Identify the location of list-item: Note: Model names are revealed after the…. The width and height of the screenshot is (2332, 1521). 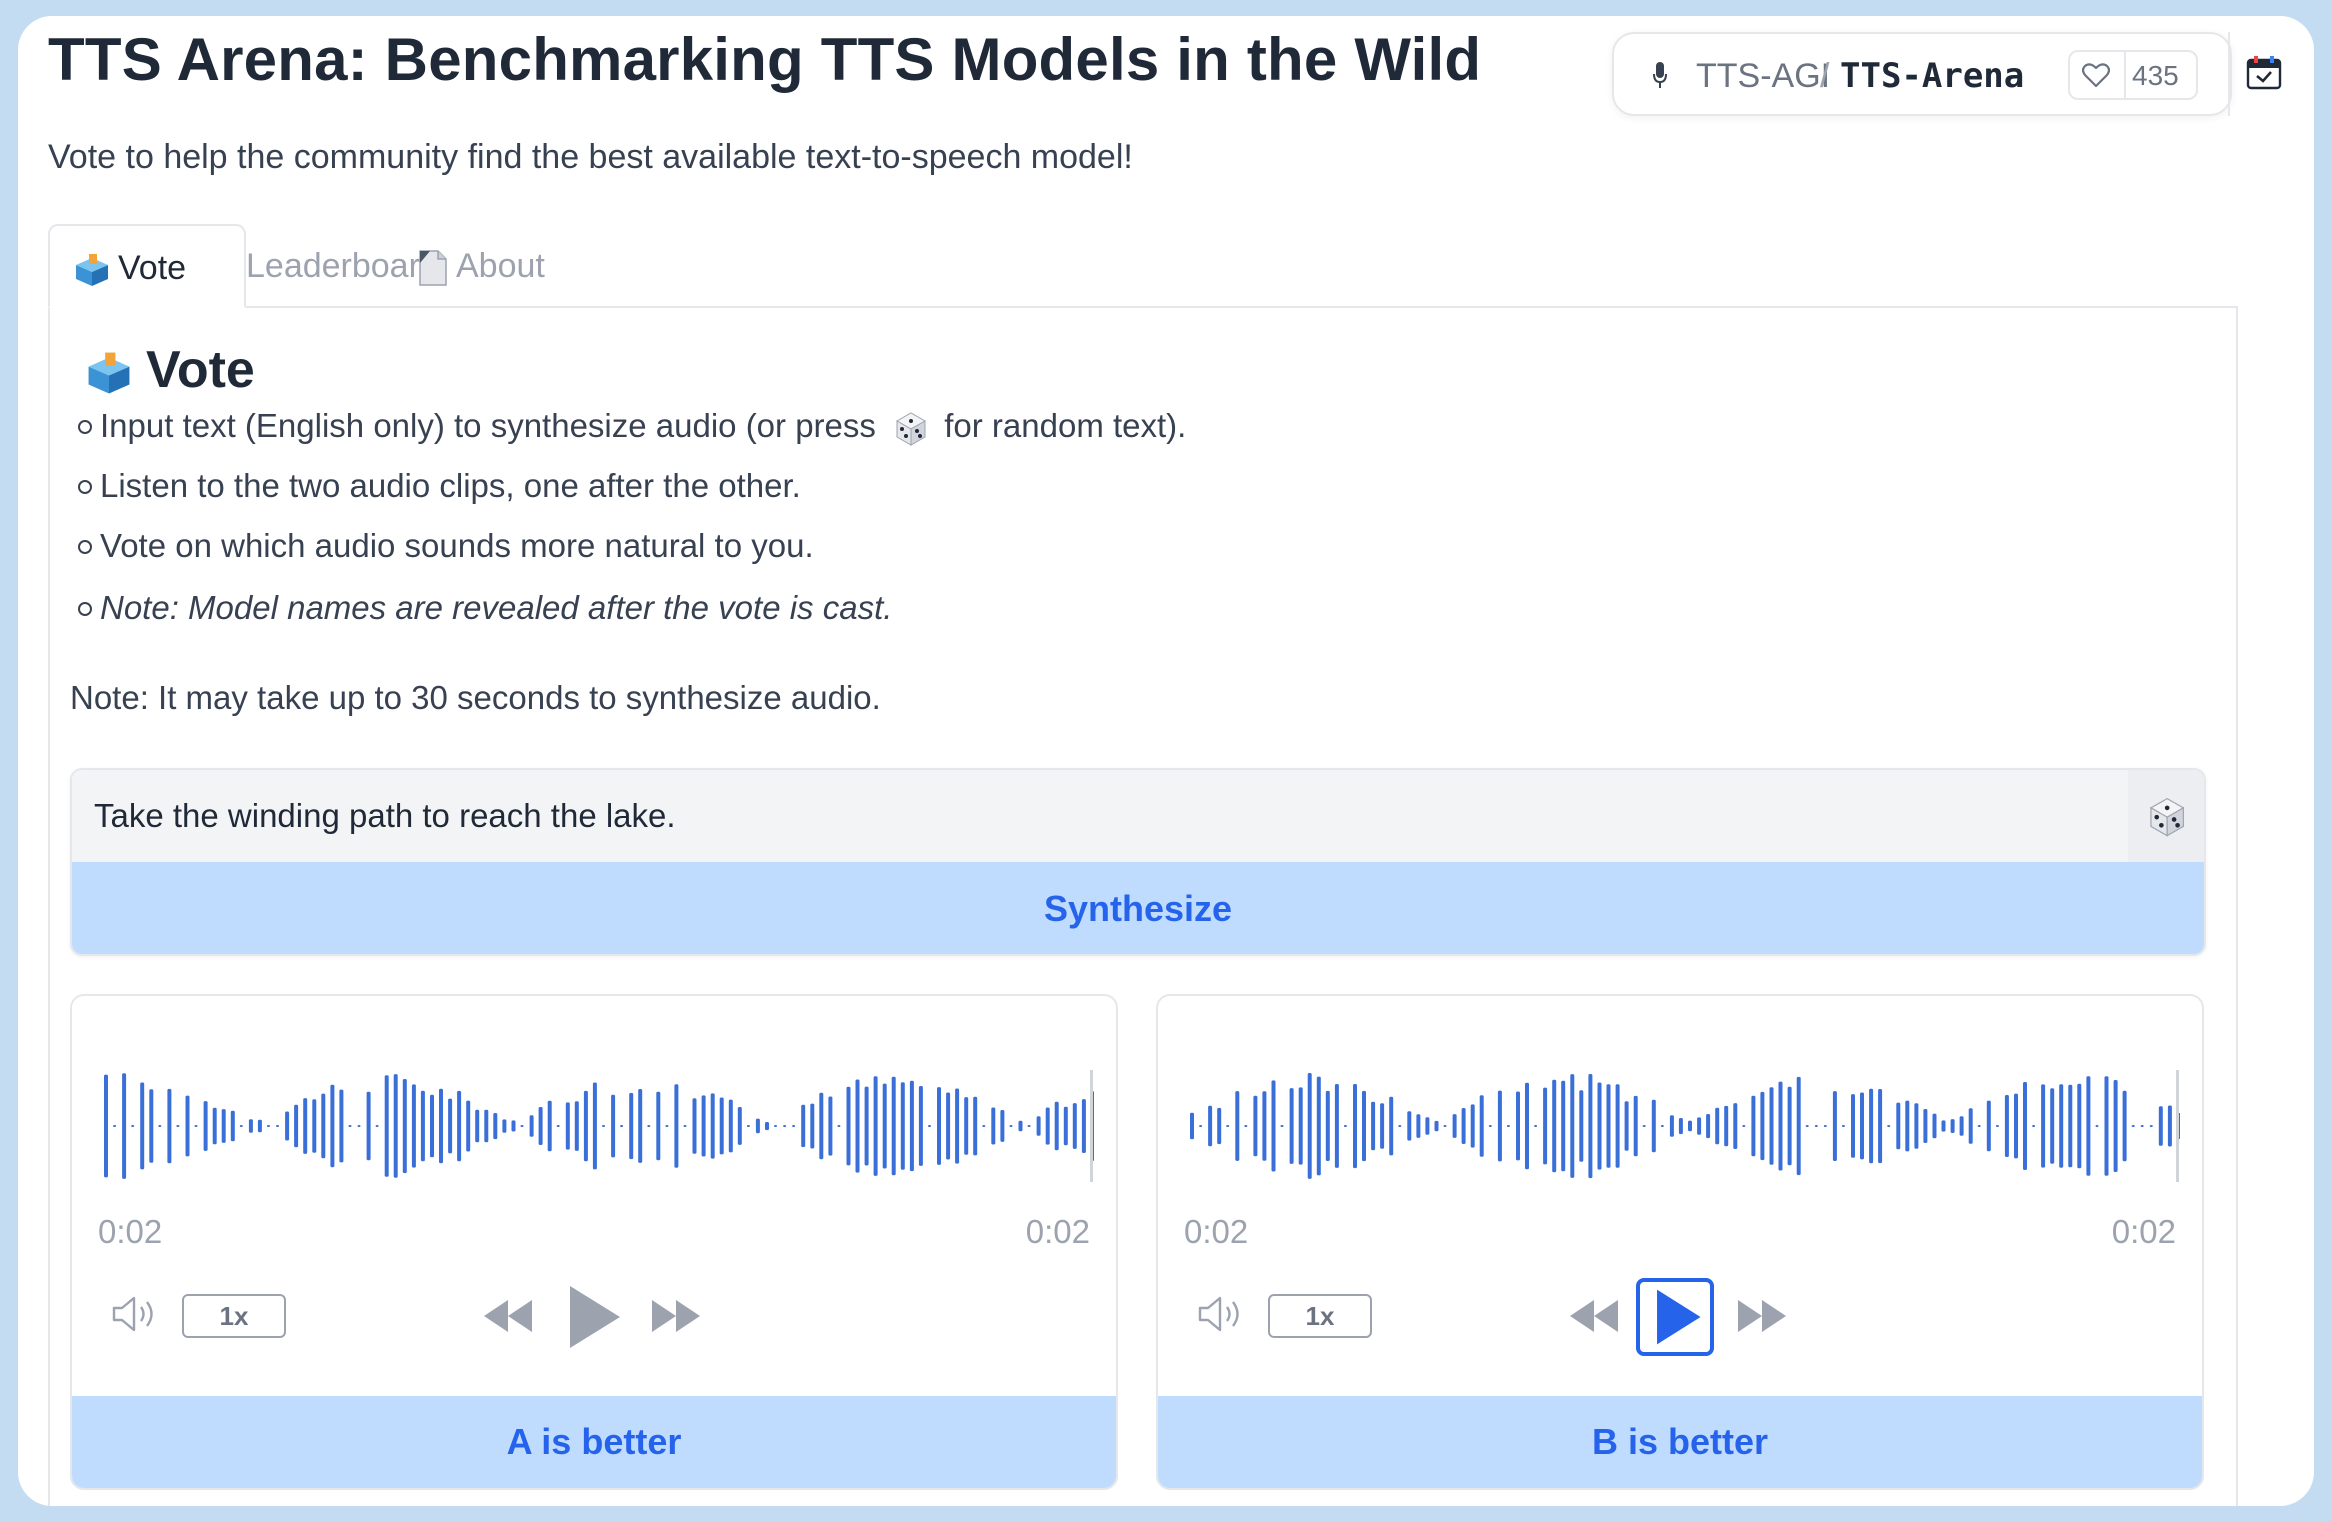
(485, 608).